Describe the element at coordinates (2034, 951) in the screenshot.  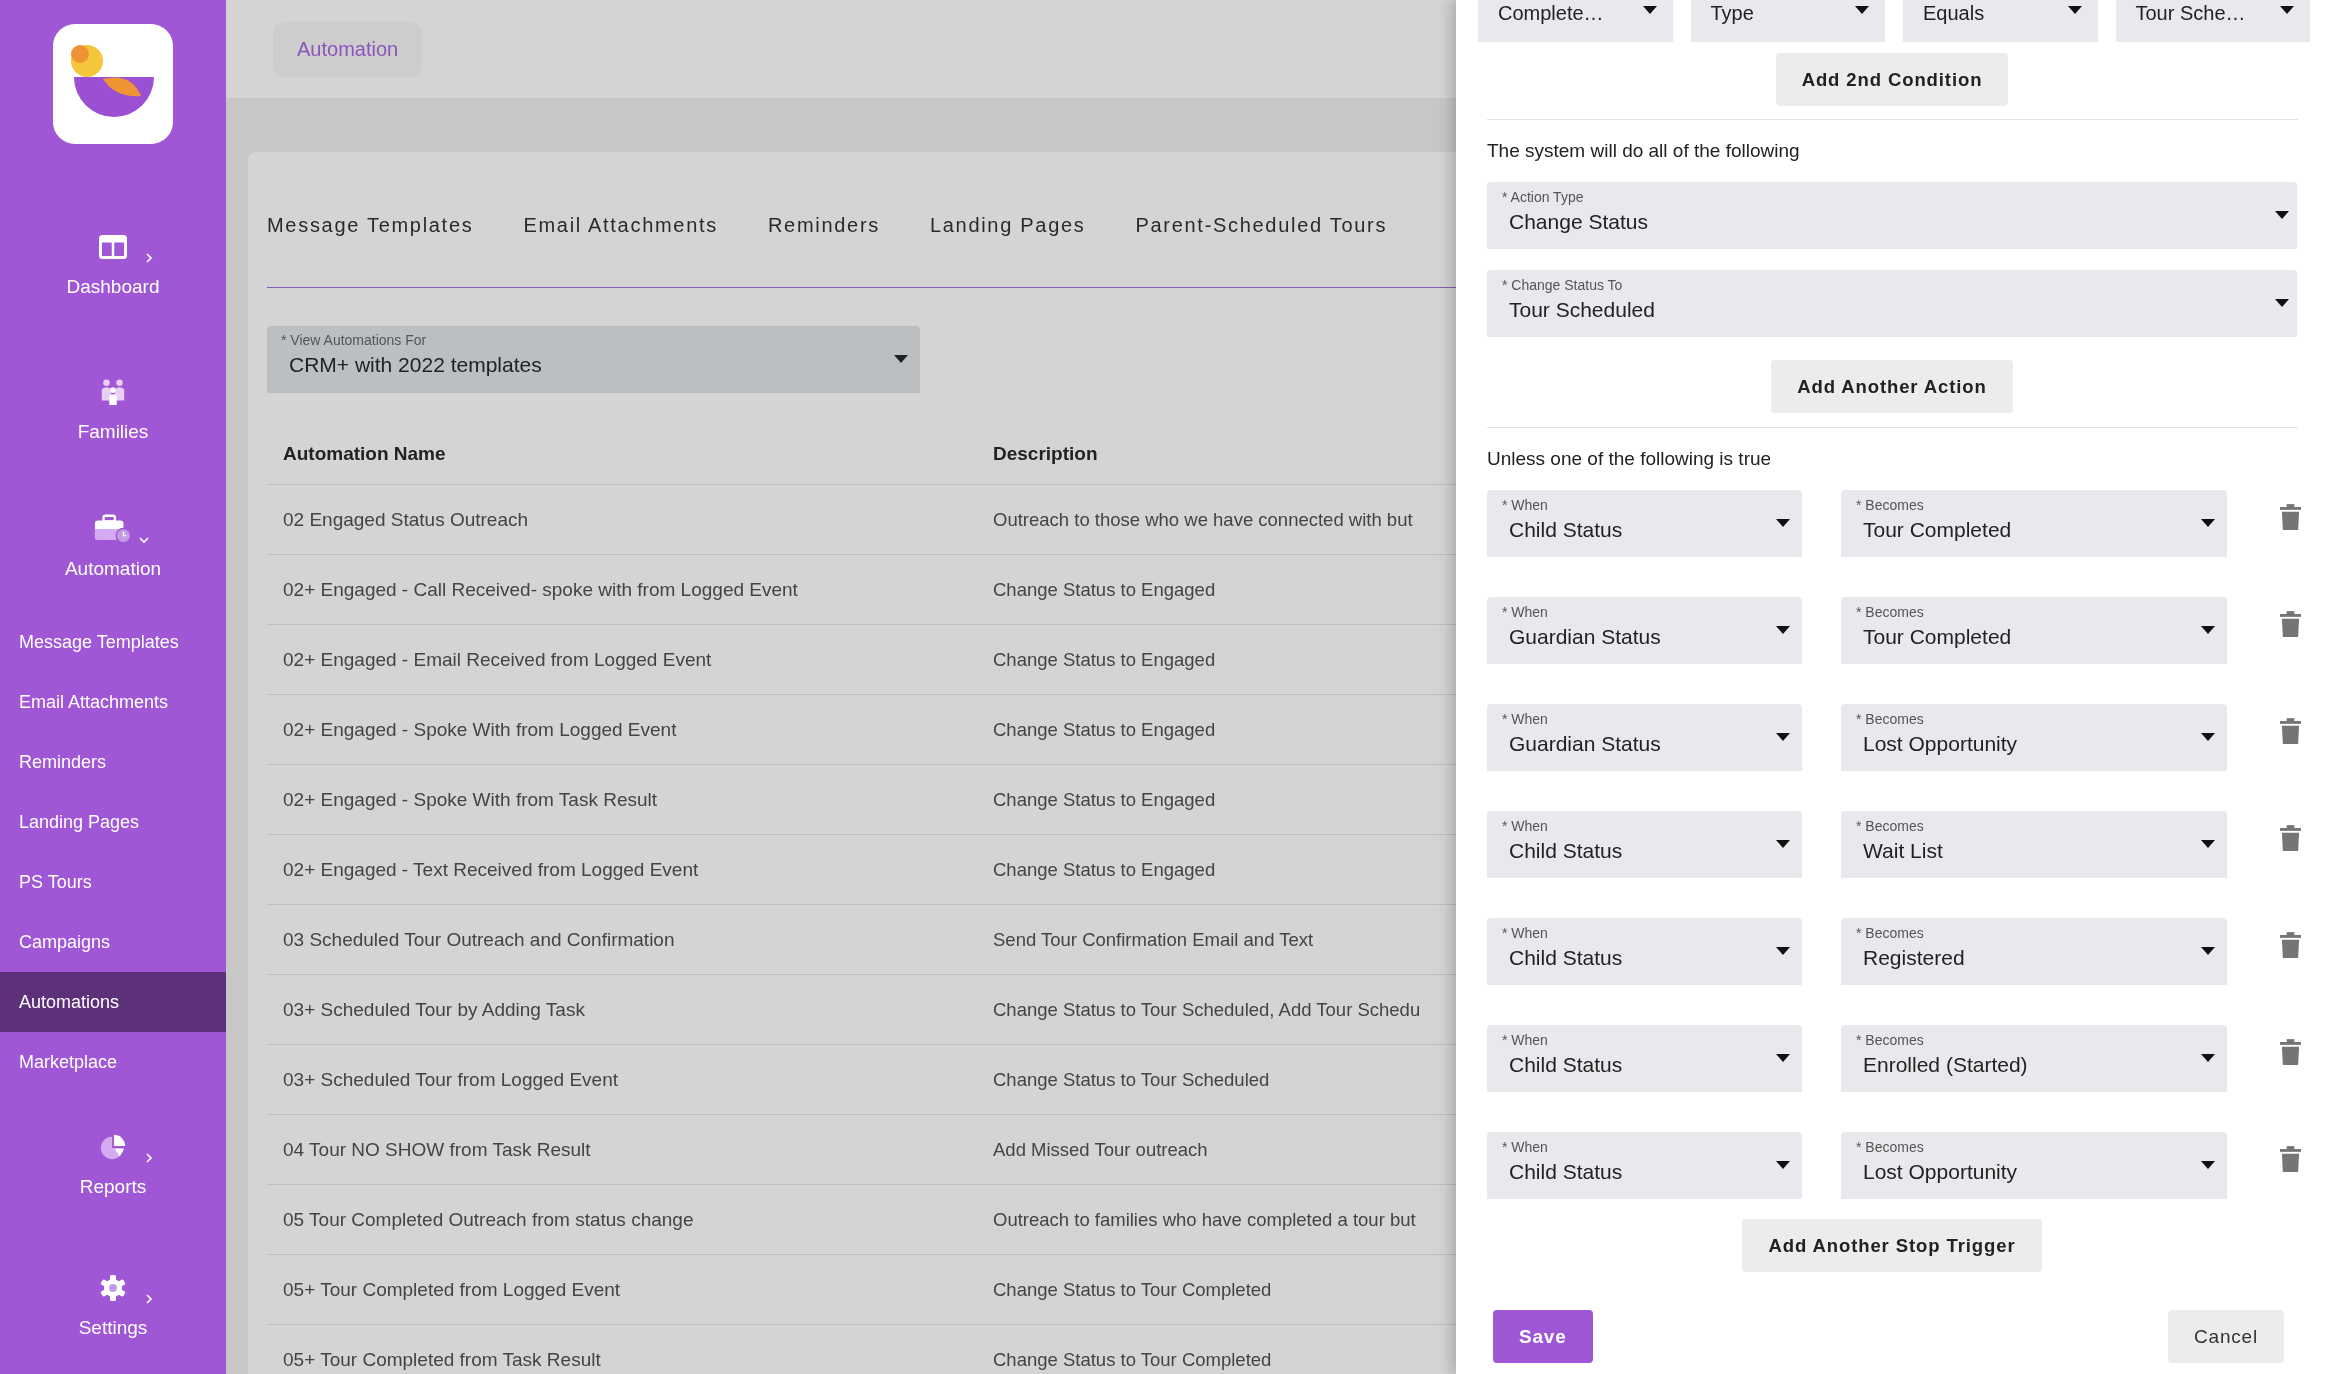
I see `select-field: * Becomes Registered` at that location.